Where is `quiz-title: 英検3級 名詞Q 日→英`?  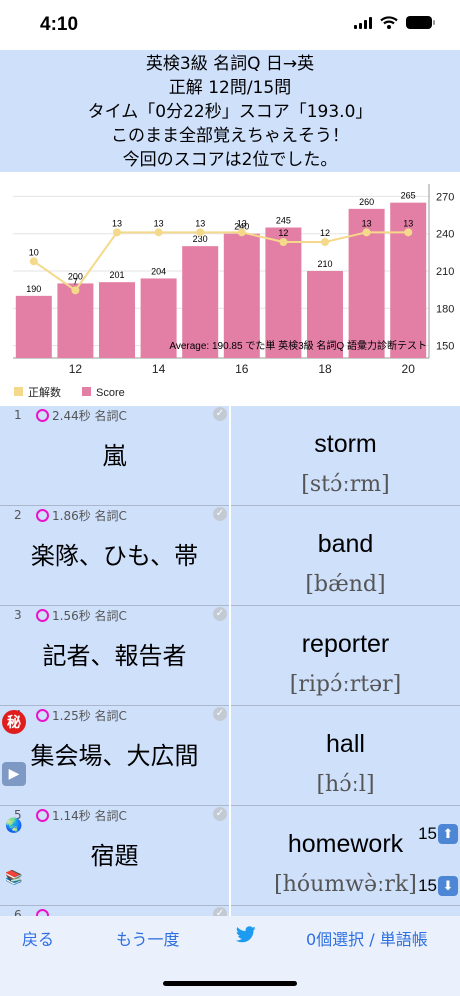
quiz-title: 英検3級 名詞Q 日→英 is located at coordinates (230, 64).